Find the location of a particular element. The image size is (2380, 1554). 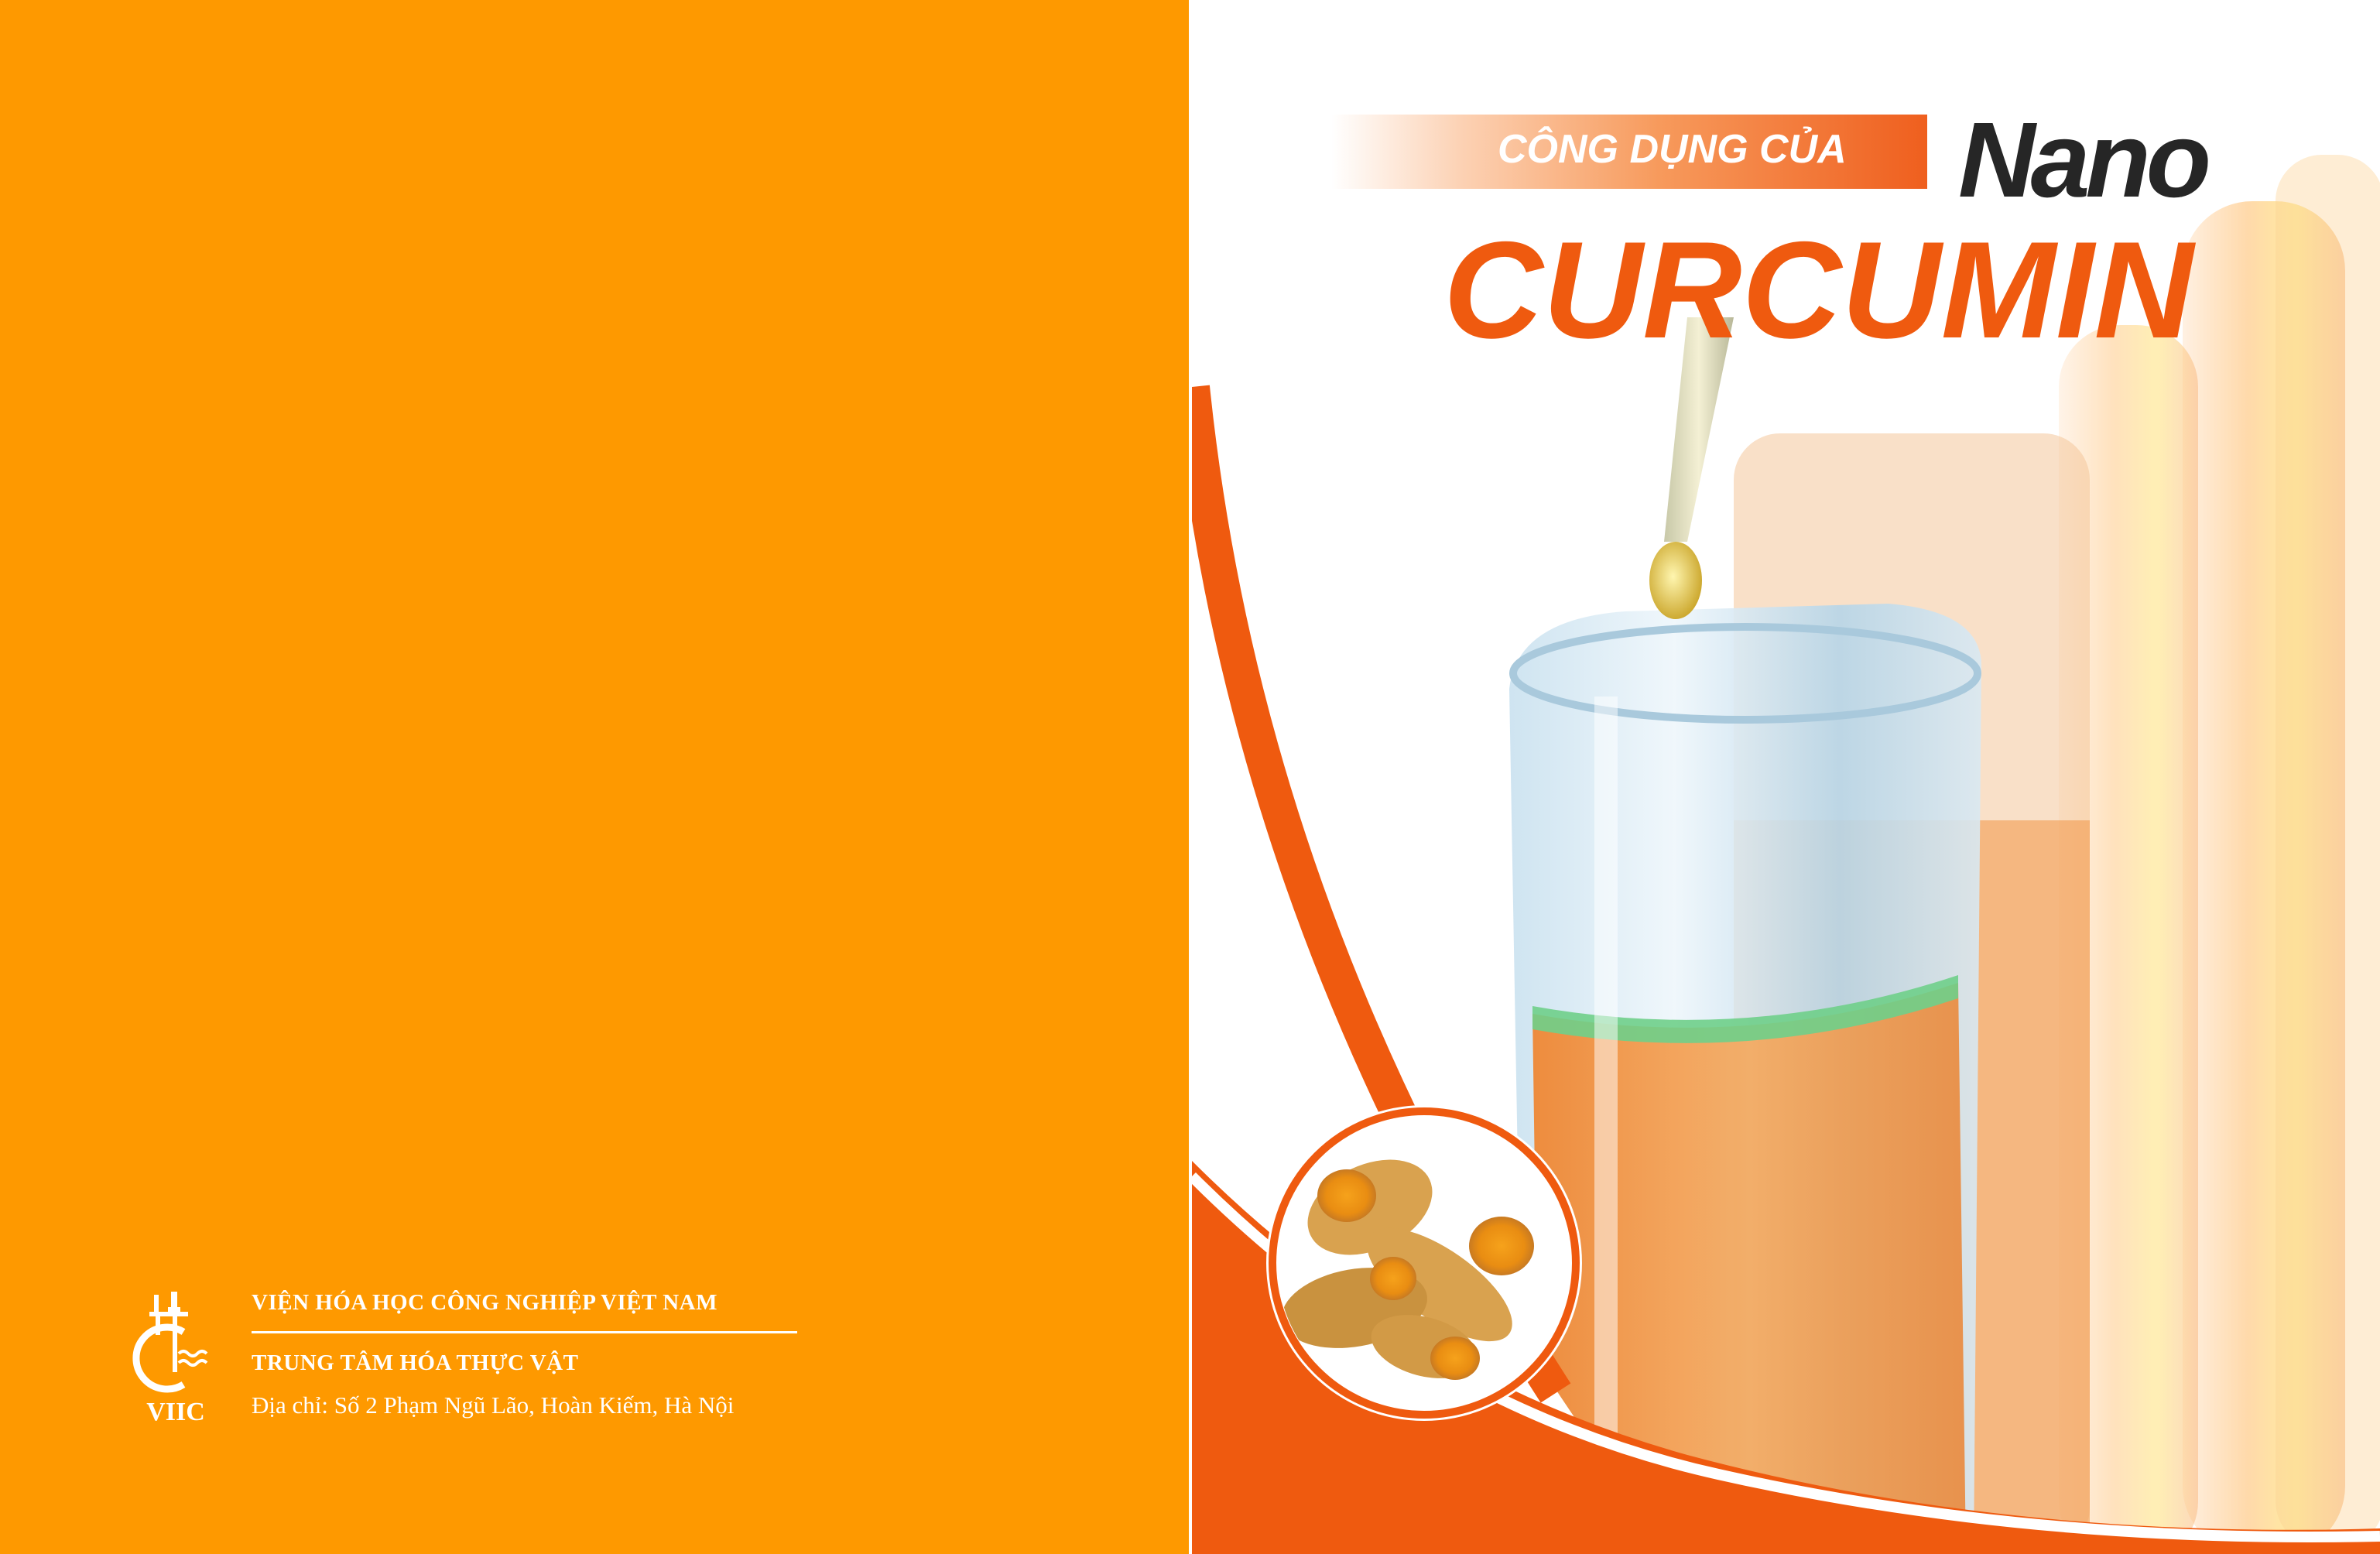

turmeric-root-icon is located at coordinates (1424, 1263).